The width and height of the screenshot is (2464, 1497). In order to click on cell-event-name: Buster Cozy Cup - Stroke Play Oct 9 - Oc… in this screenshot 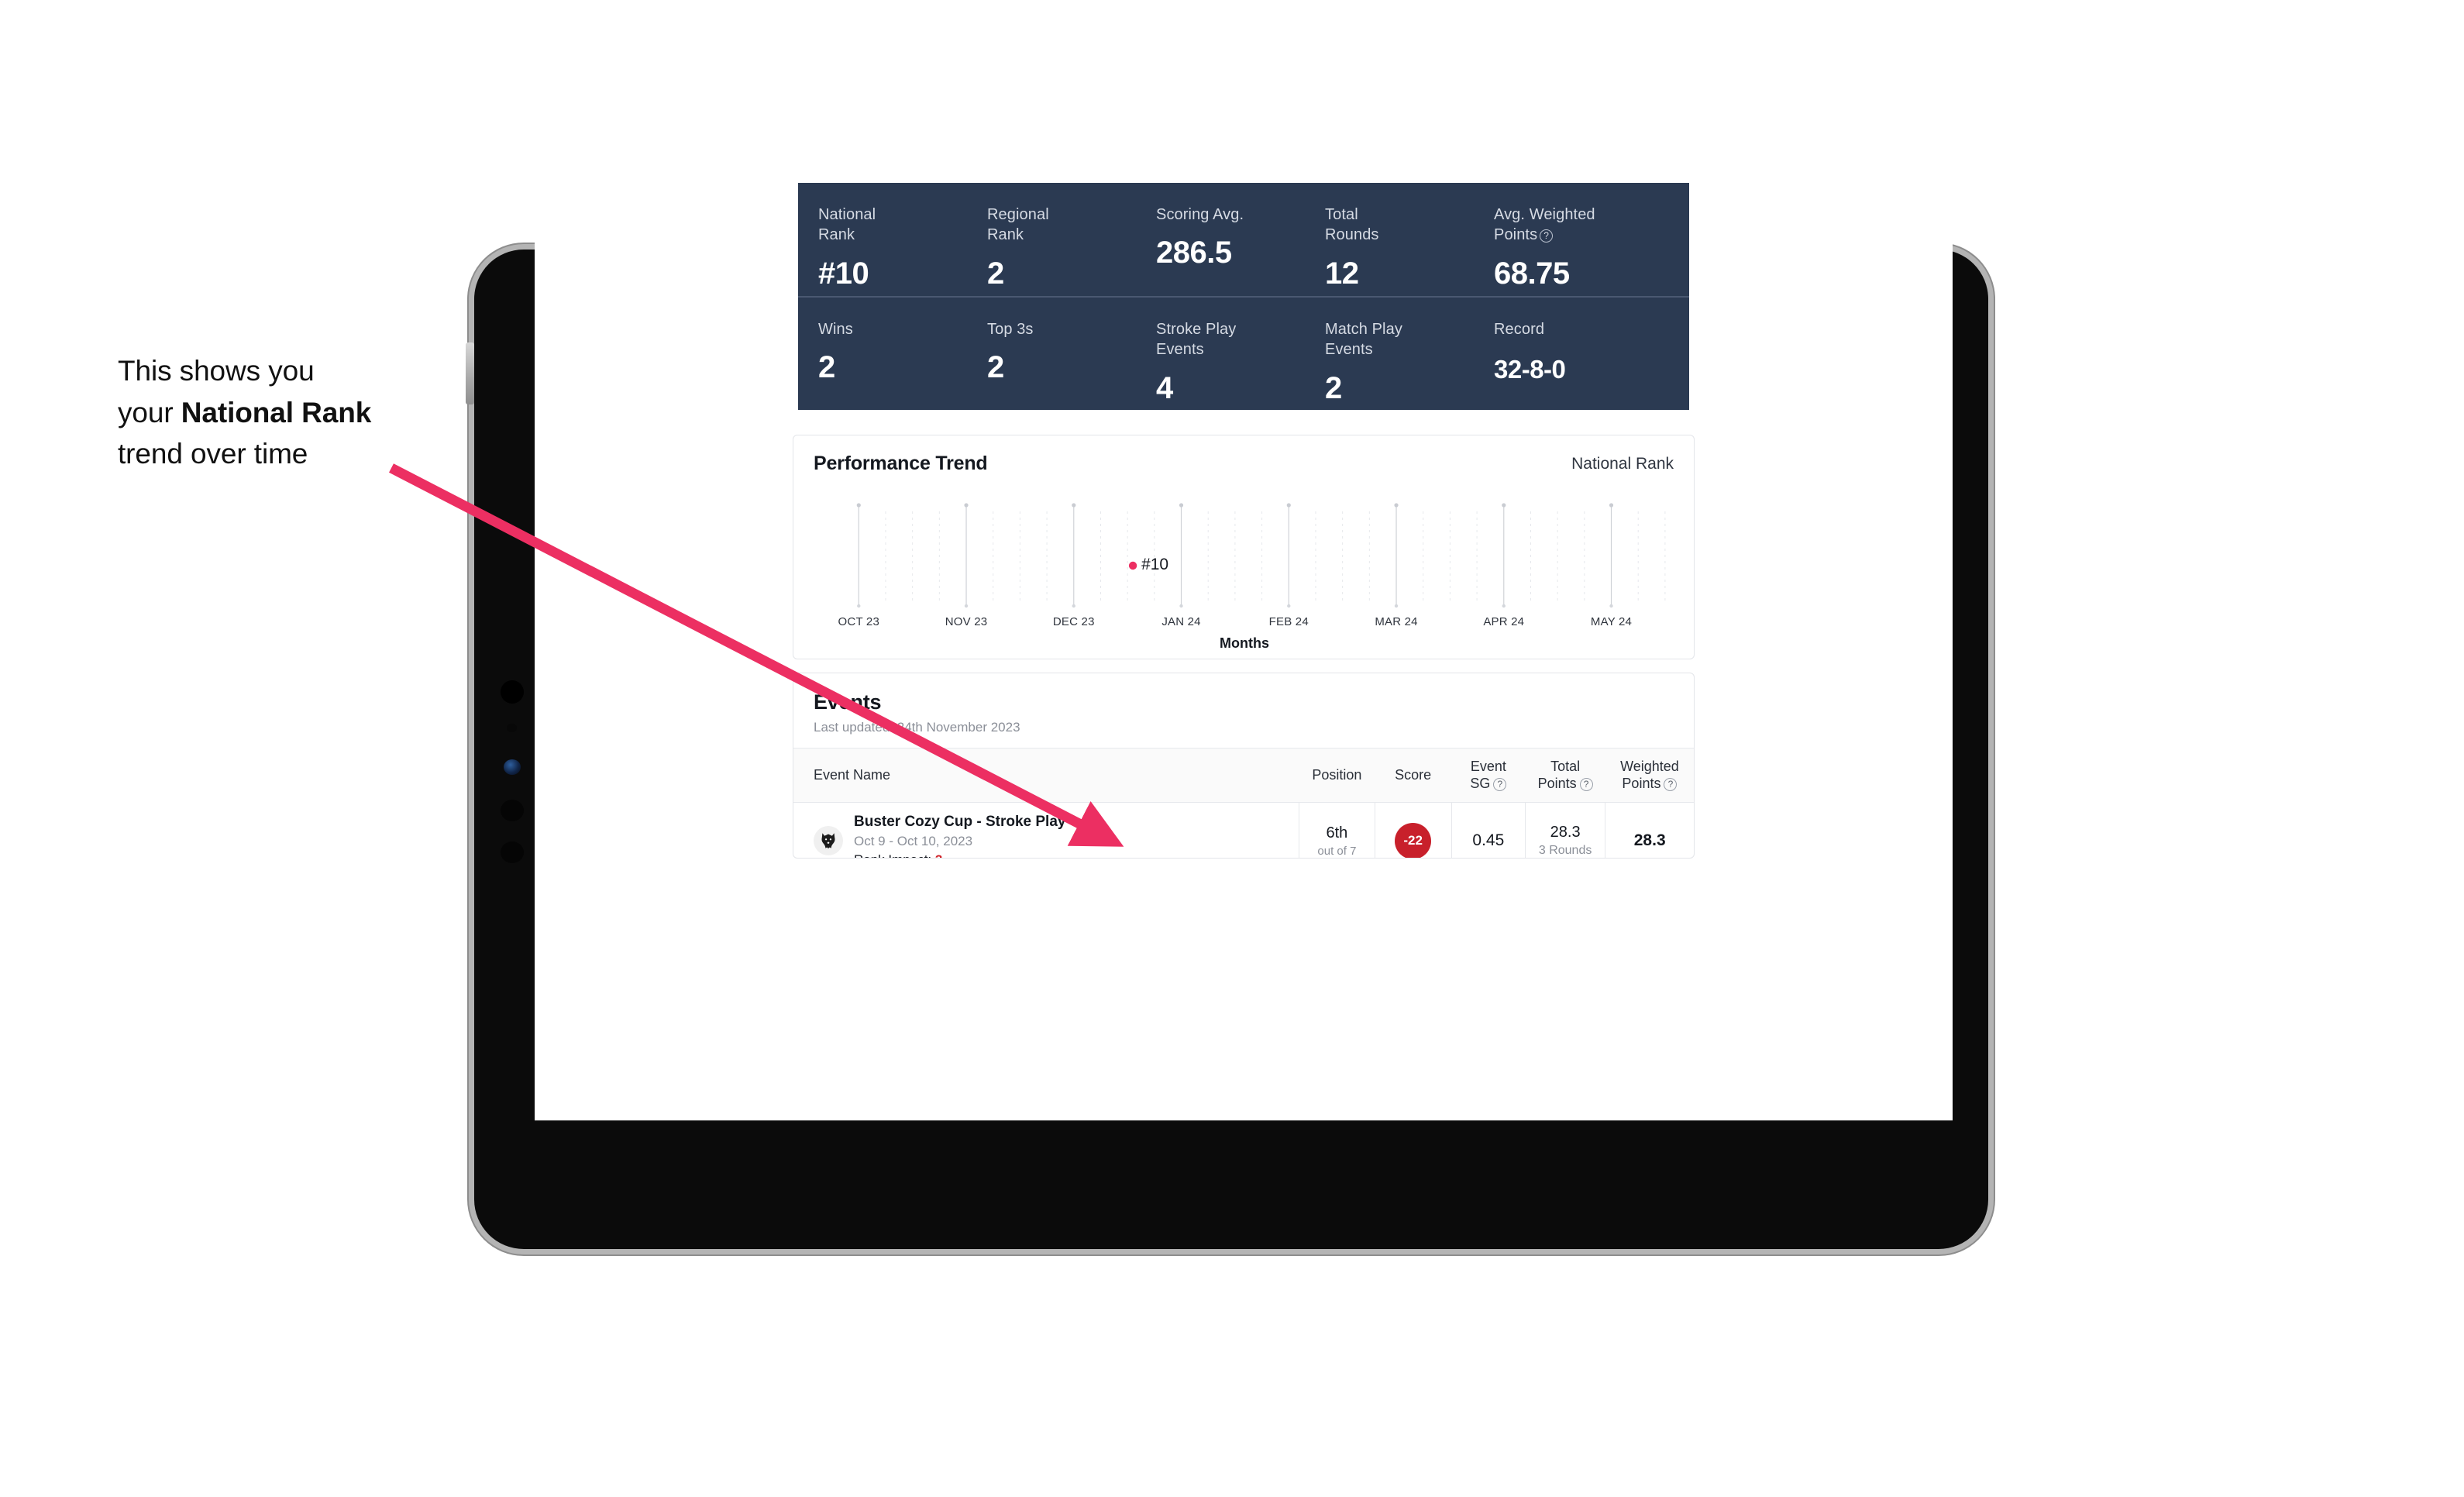, I will do `click(1046, 830)`.